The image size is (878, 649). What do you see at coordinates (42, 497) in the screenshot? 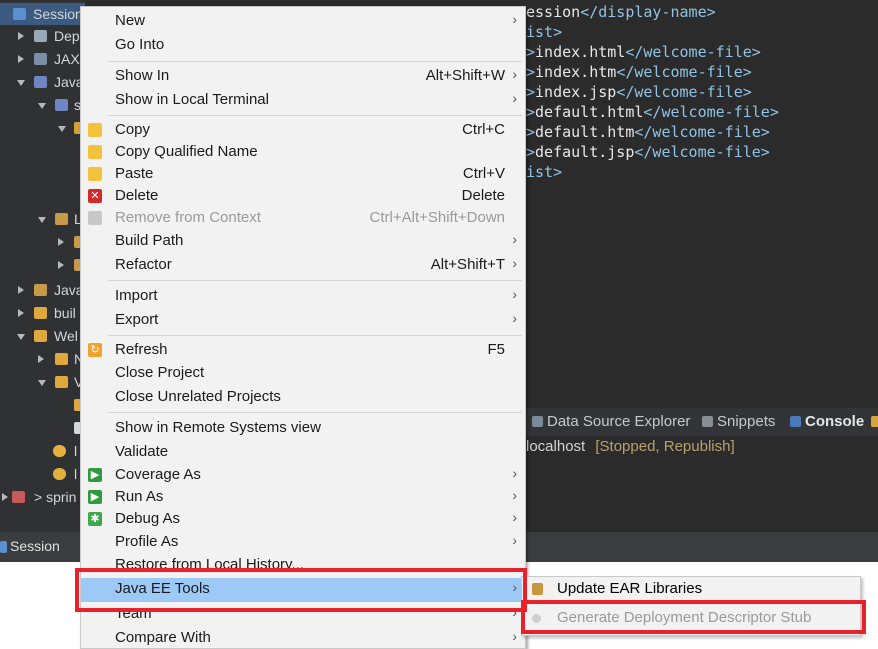
I see `tree-item-spring: > sprin` at bounding box center [42, 497].